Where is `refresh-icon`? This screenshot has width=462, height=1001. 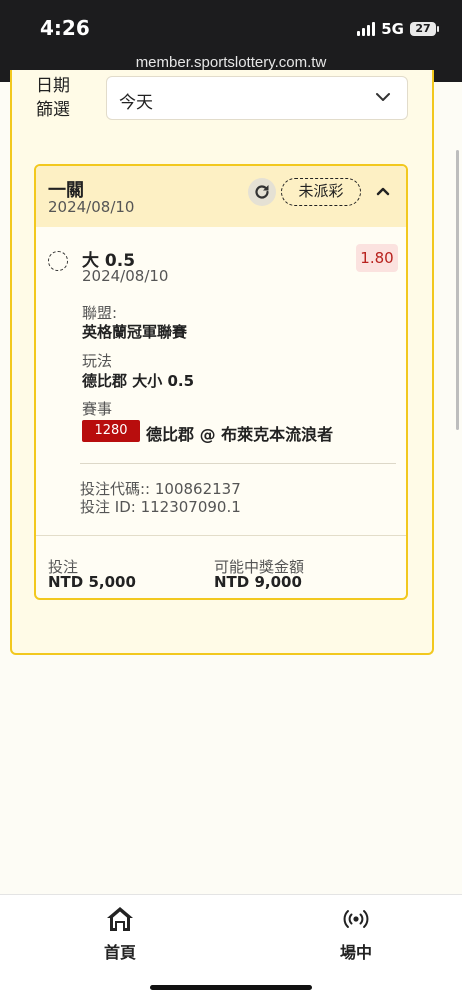
refresh-icon is located at coordinates (262, 192).